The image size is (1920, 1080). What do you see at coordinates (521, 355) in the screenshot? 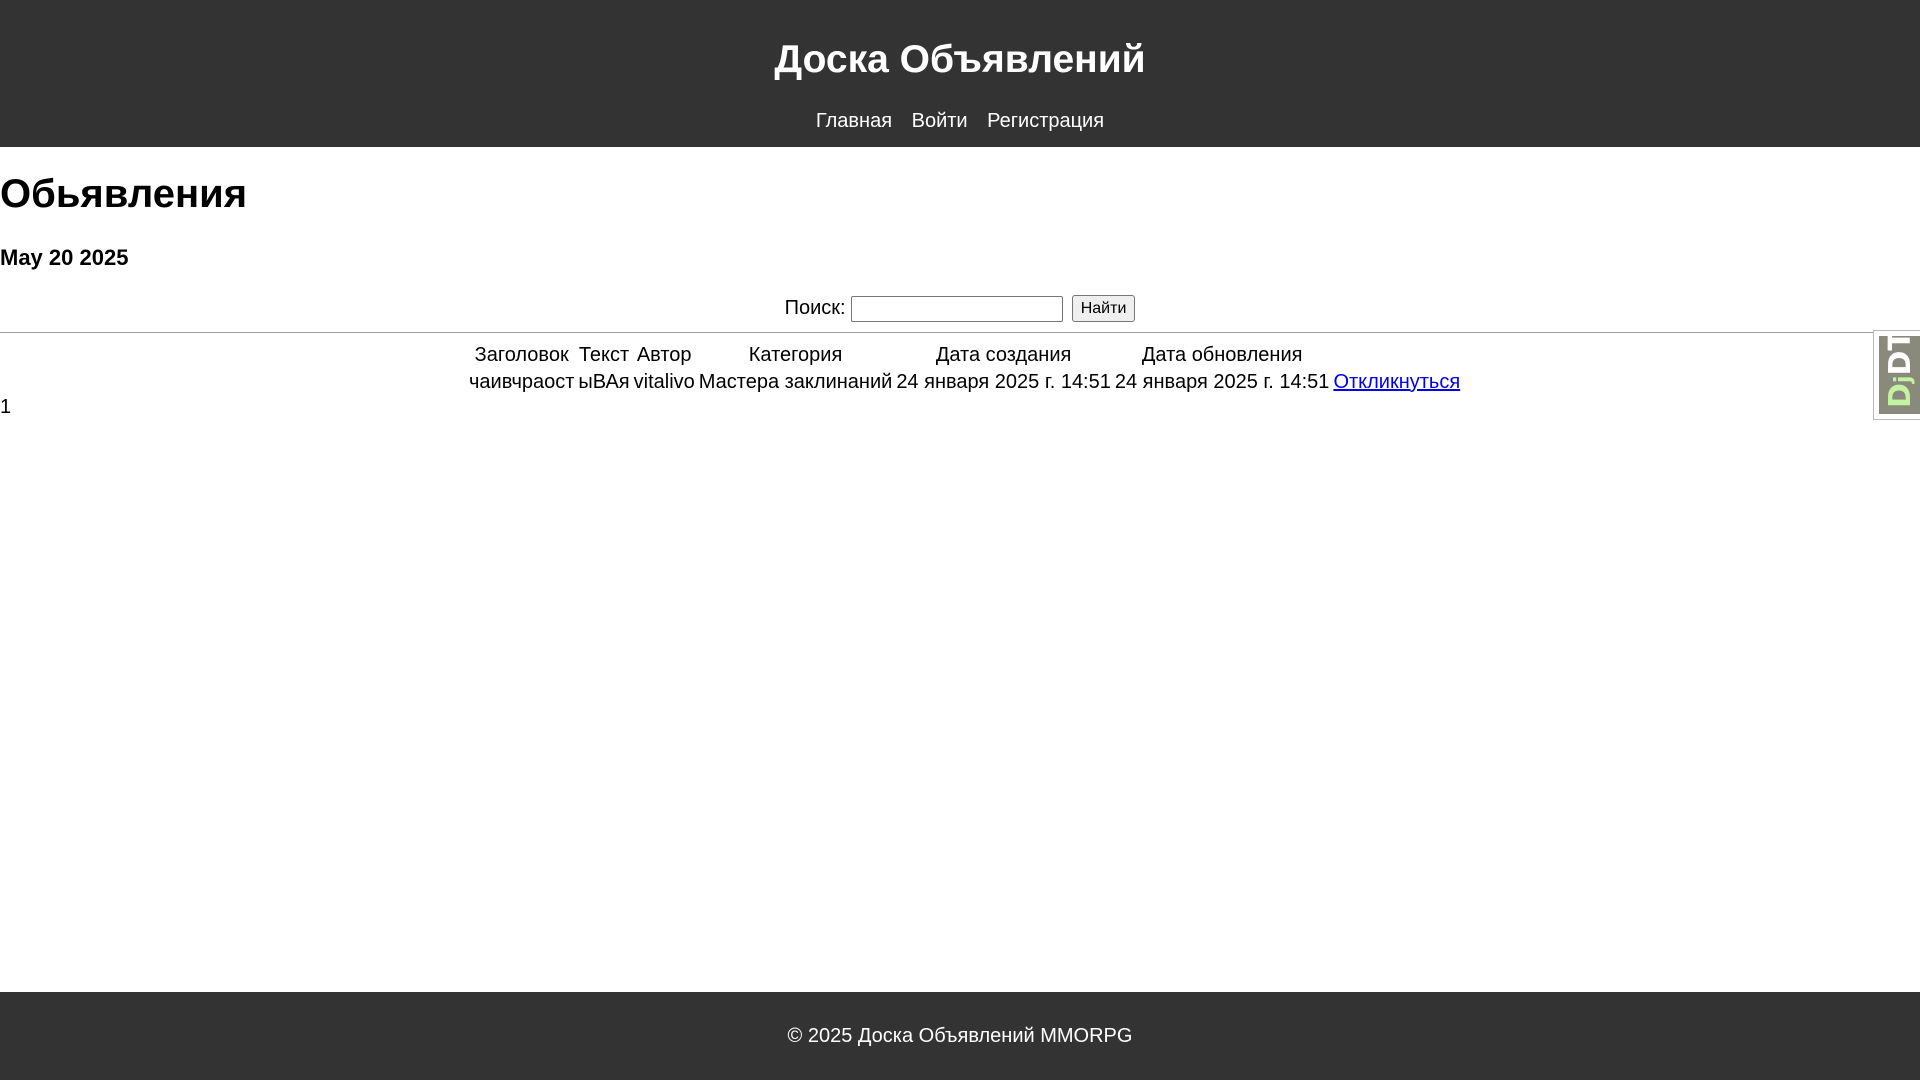
I see `column-header-title: Заголовок` at bounding box center [521, 355].